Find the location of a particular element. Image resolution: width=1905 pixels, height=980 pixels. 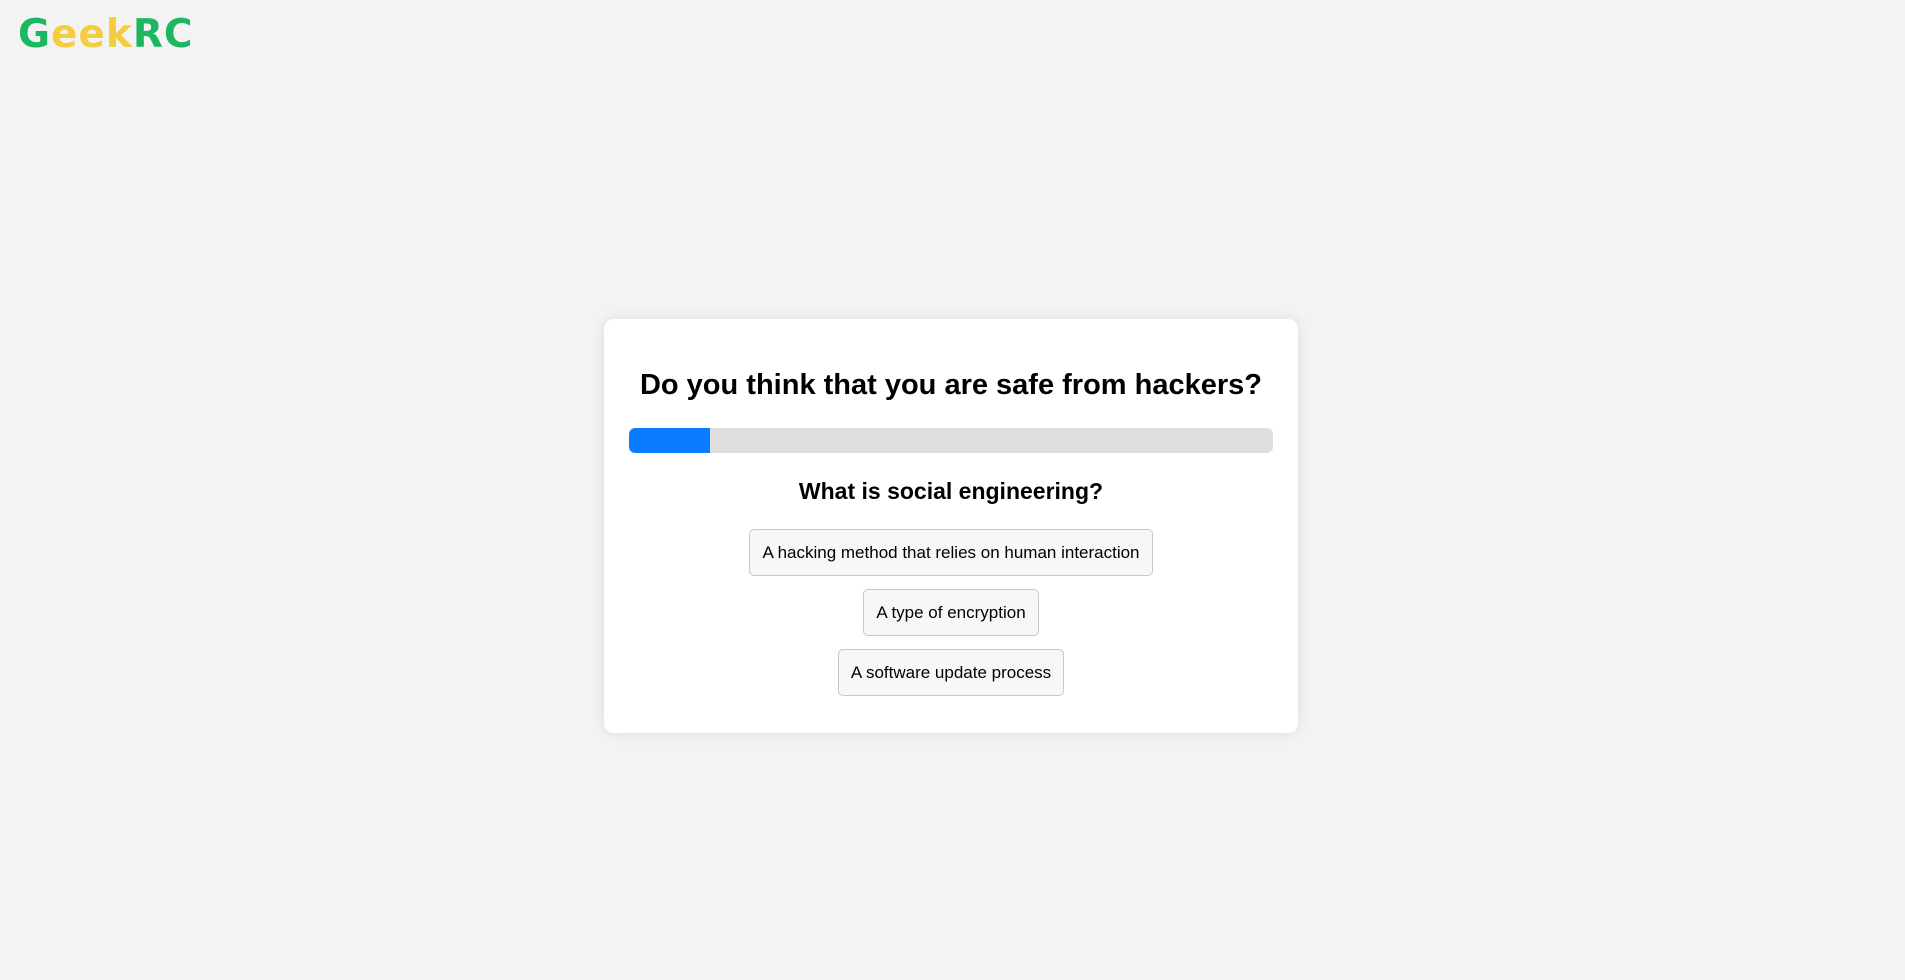

logo-letter: k is located at coordinates (119, 34).